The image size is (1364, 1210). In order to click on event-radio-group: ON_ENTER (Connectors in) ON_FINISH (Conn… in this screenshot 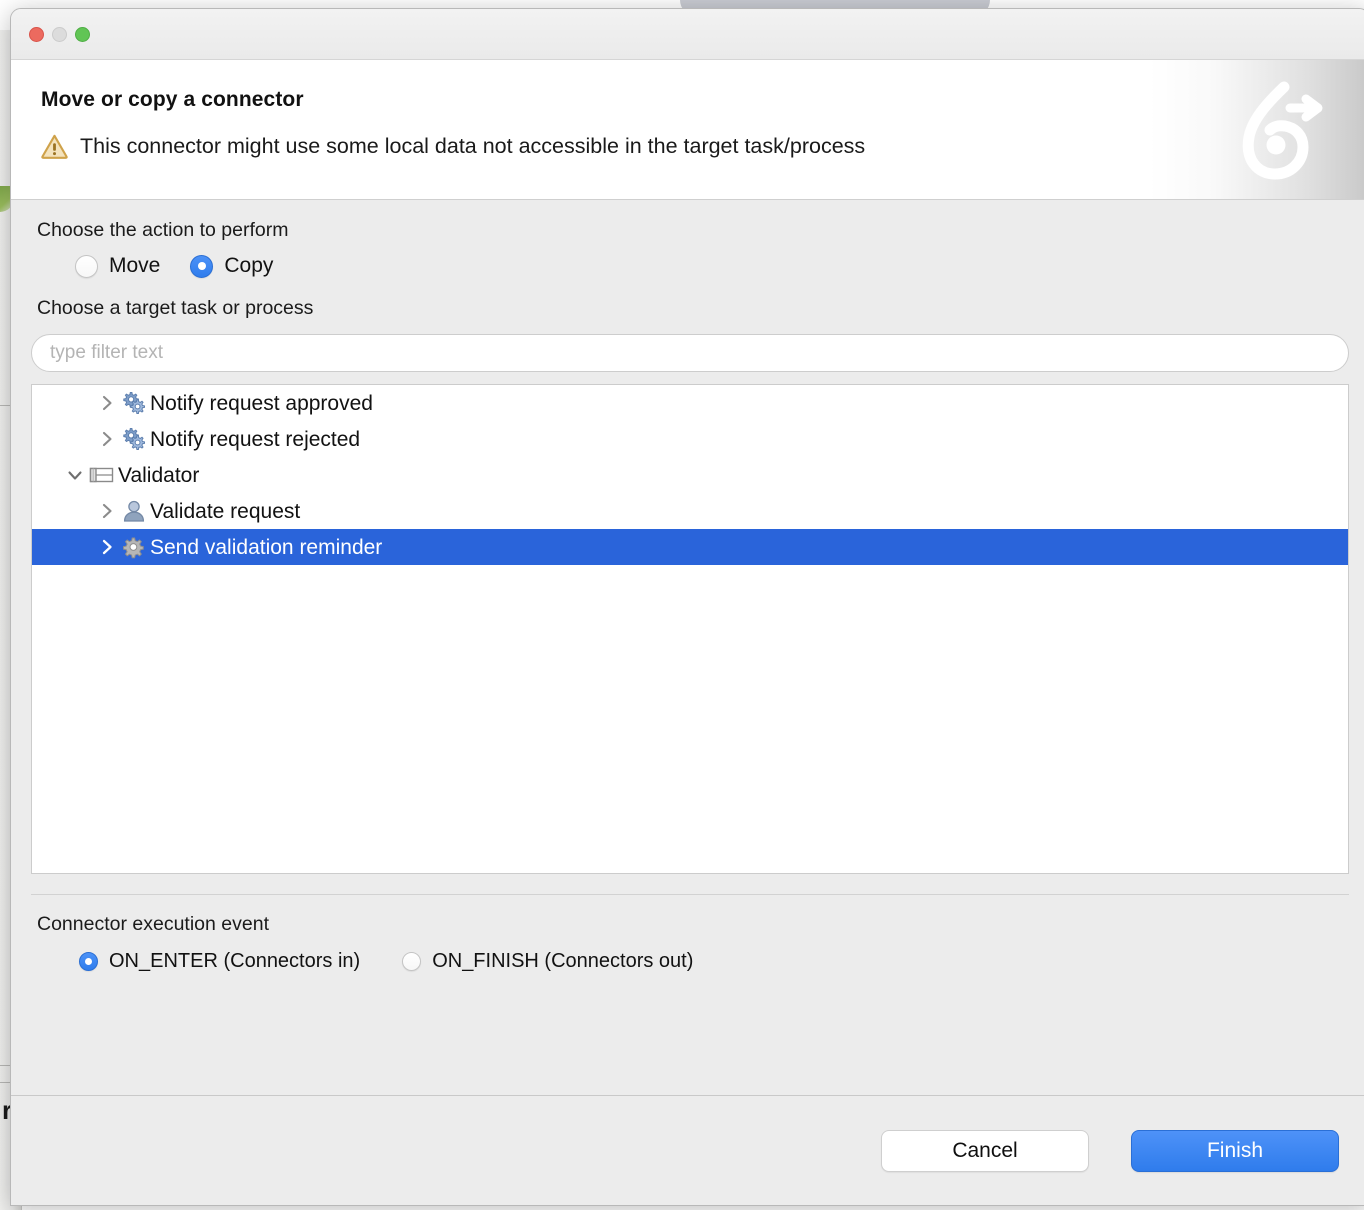, I will do `click(690, 954)`.